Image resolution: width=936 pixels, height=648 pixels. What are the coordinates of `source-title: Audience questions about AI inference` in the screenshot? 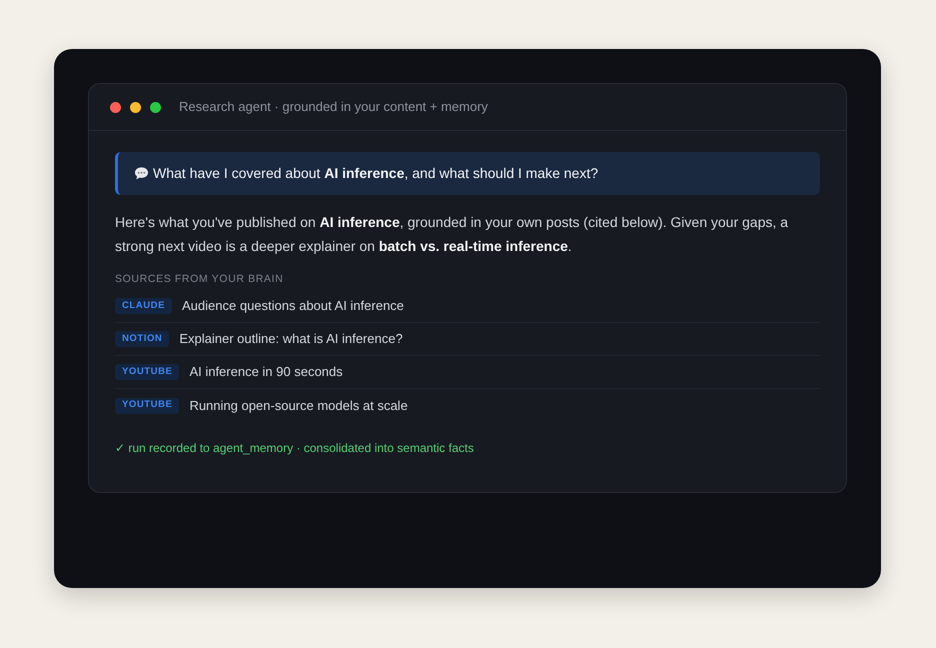 It's located at (293, 306).